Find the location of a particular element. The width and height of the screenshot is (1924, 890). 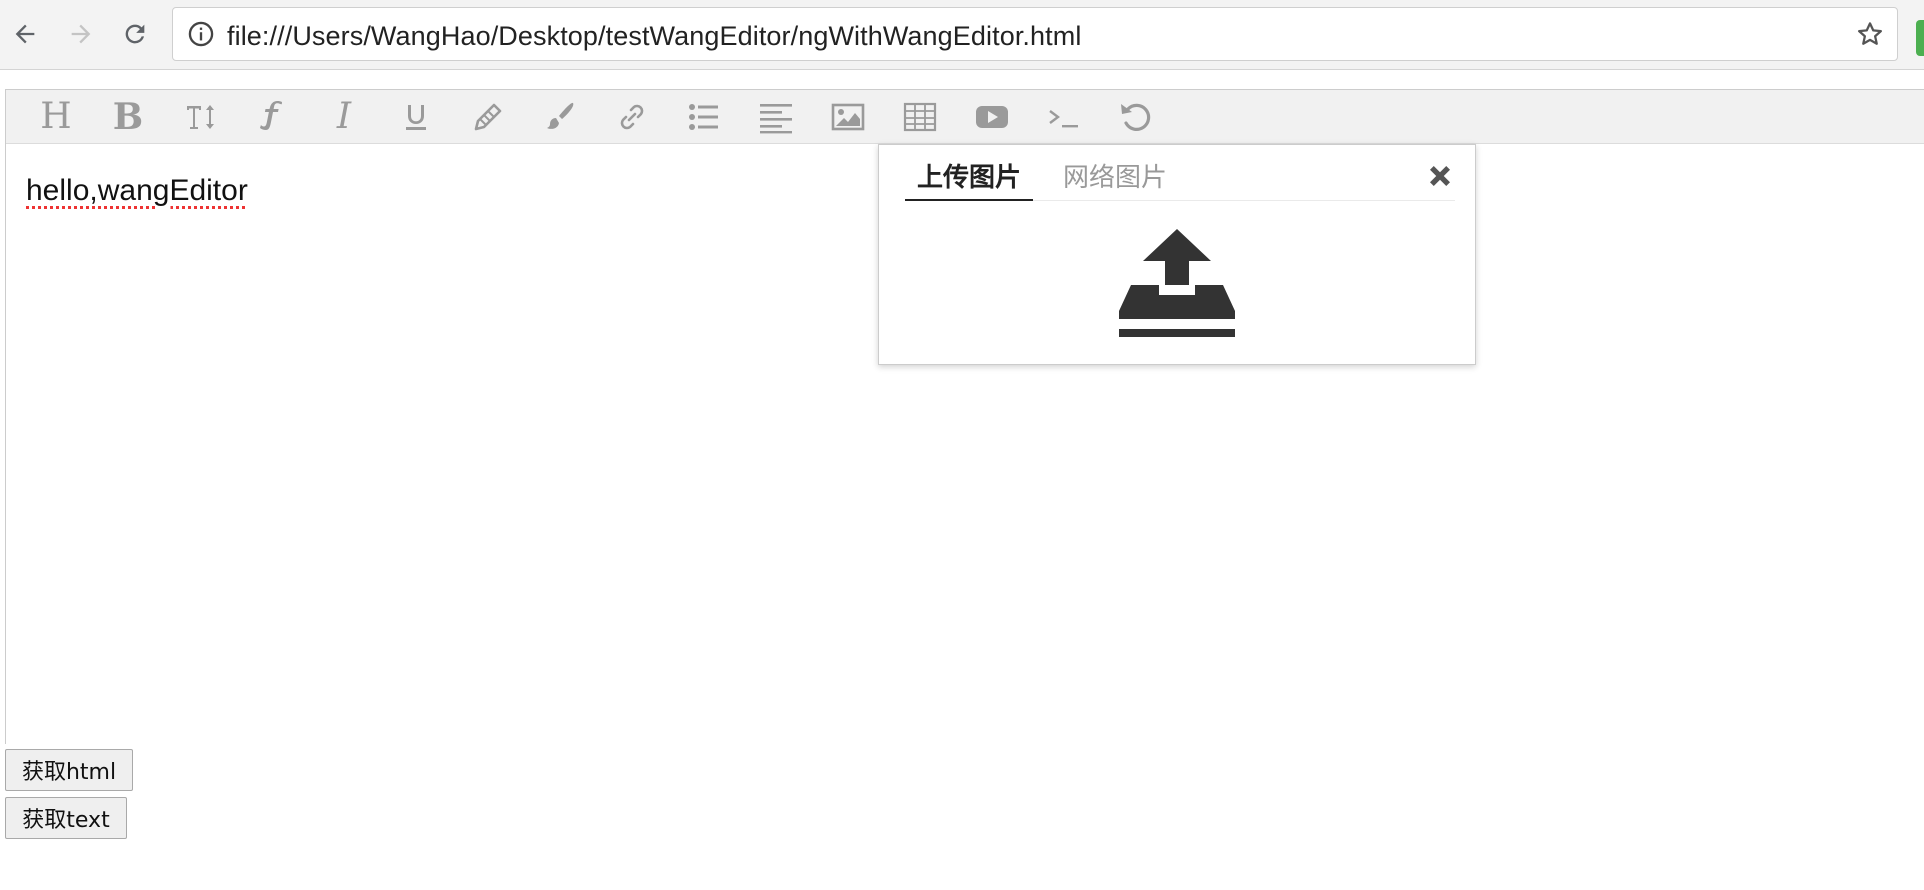

back-button is located at coordinates (25, 34).